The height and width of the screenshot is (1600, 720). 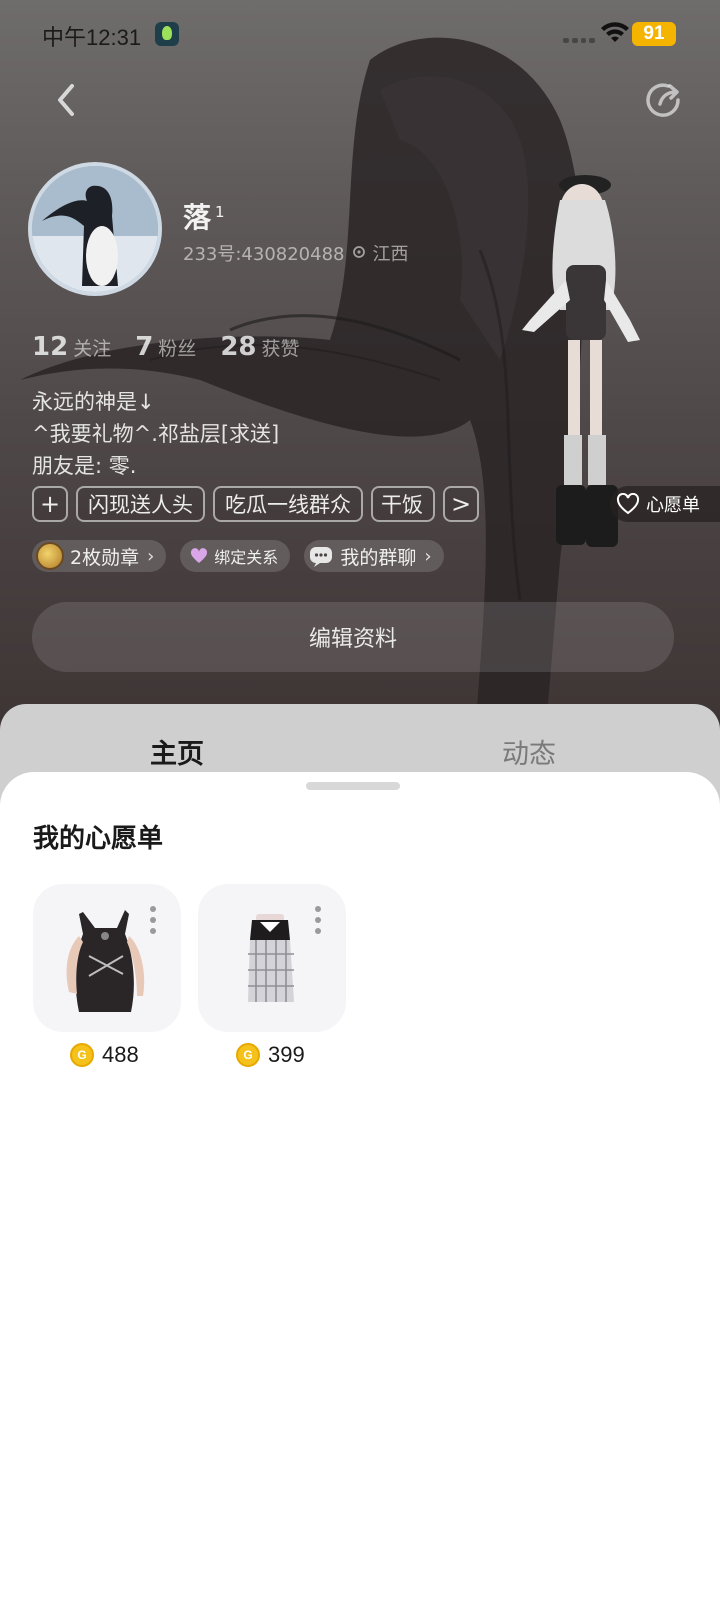 What do you see at coordinates (390, 254) in the screenshot?
I see `location-text: 江西` at bounding box center [390, 254].